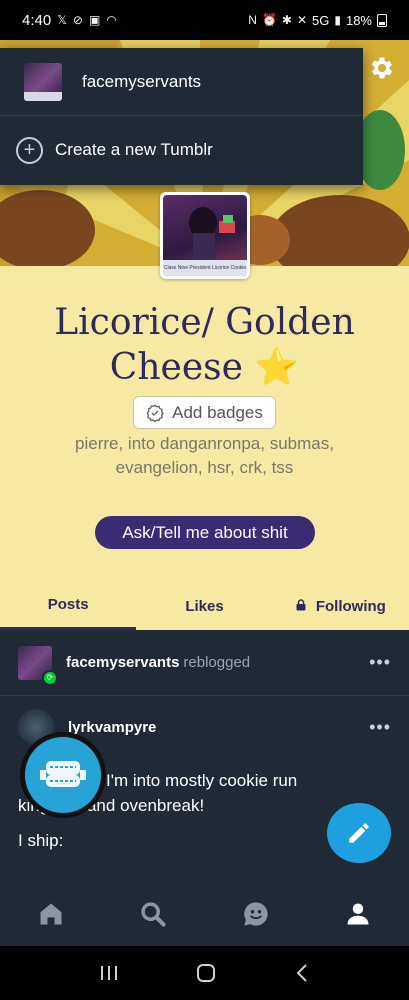 This screenshot has height=1000, width=409. Describe the element at coordinates (358, 20) in the screenshot. I see `battery-percent: 18%` at that location.